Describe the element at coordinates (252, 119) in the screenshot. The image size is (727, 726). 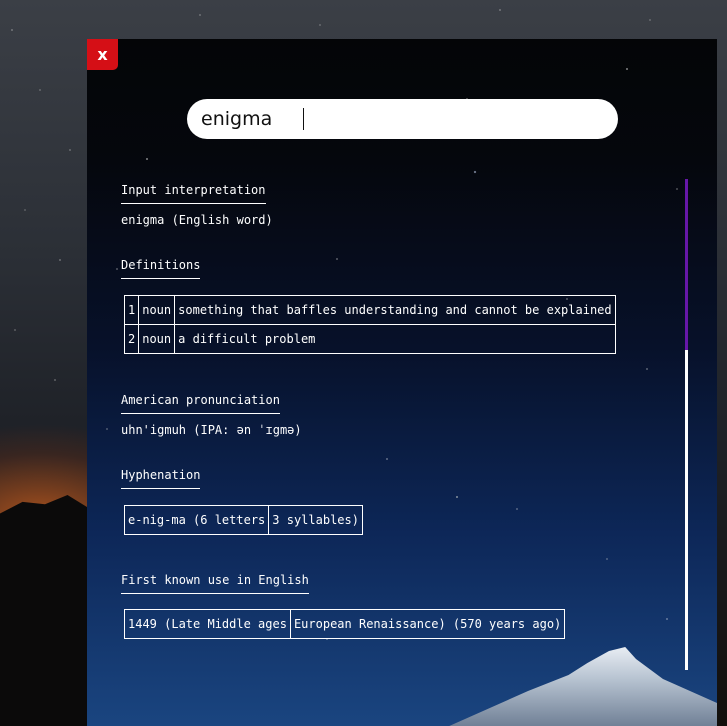
I see `search-input` at that location.